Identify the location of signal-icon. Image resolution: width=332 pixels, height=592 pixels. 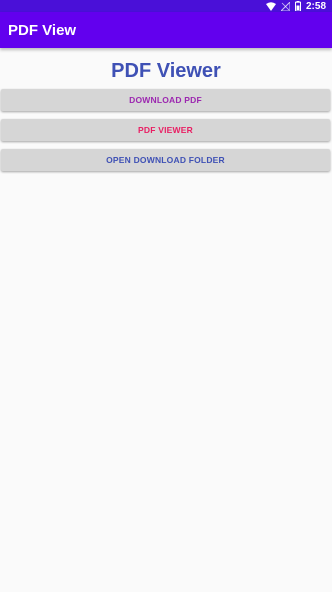
(285, 6).